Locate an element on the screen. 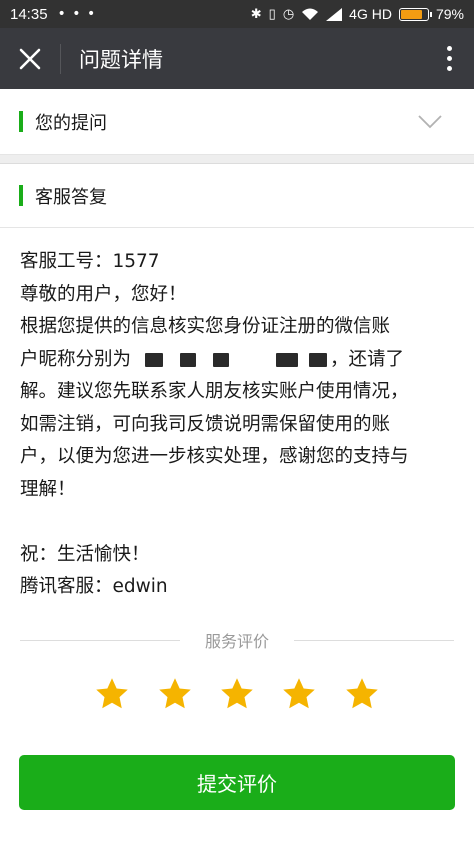 This screenshot has width=474, height=842. more-menu-button is located at coordinates (449, 58).